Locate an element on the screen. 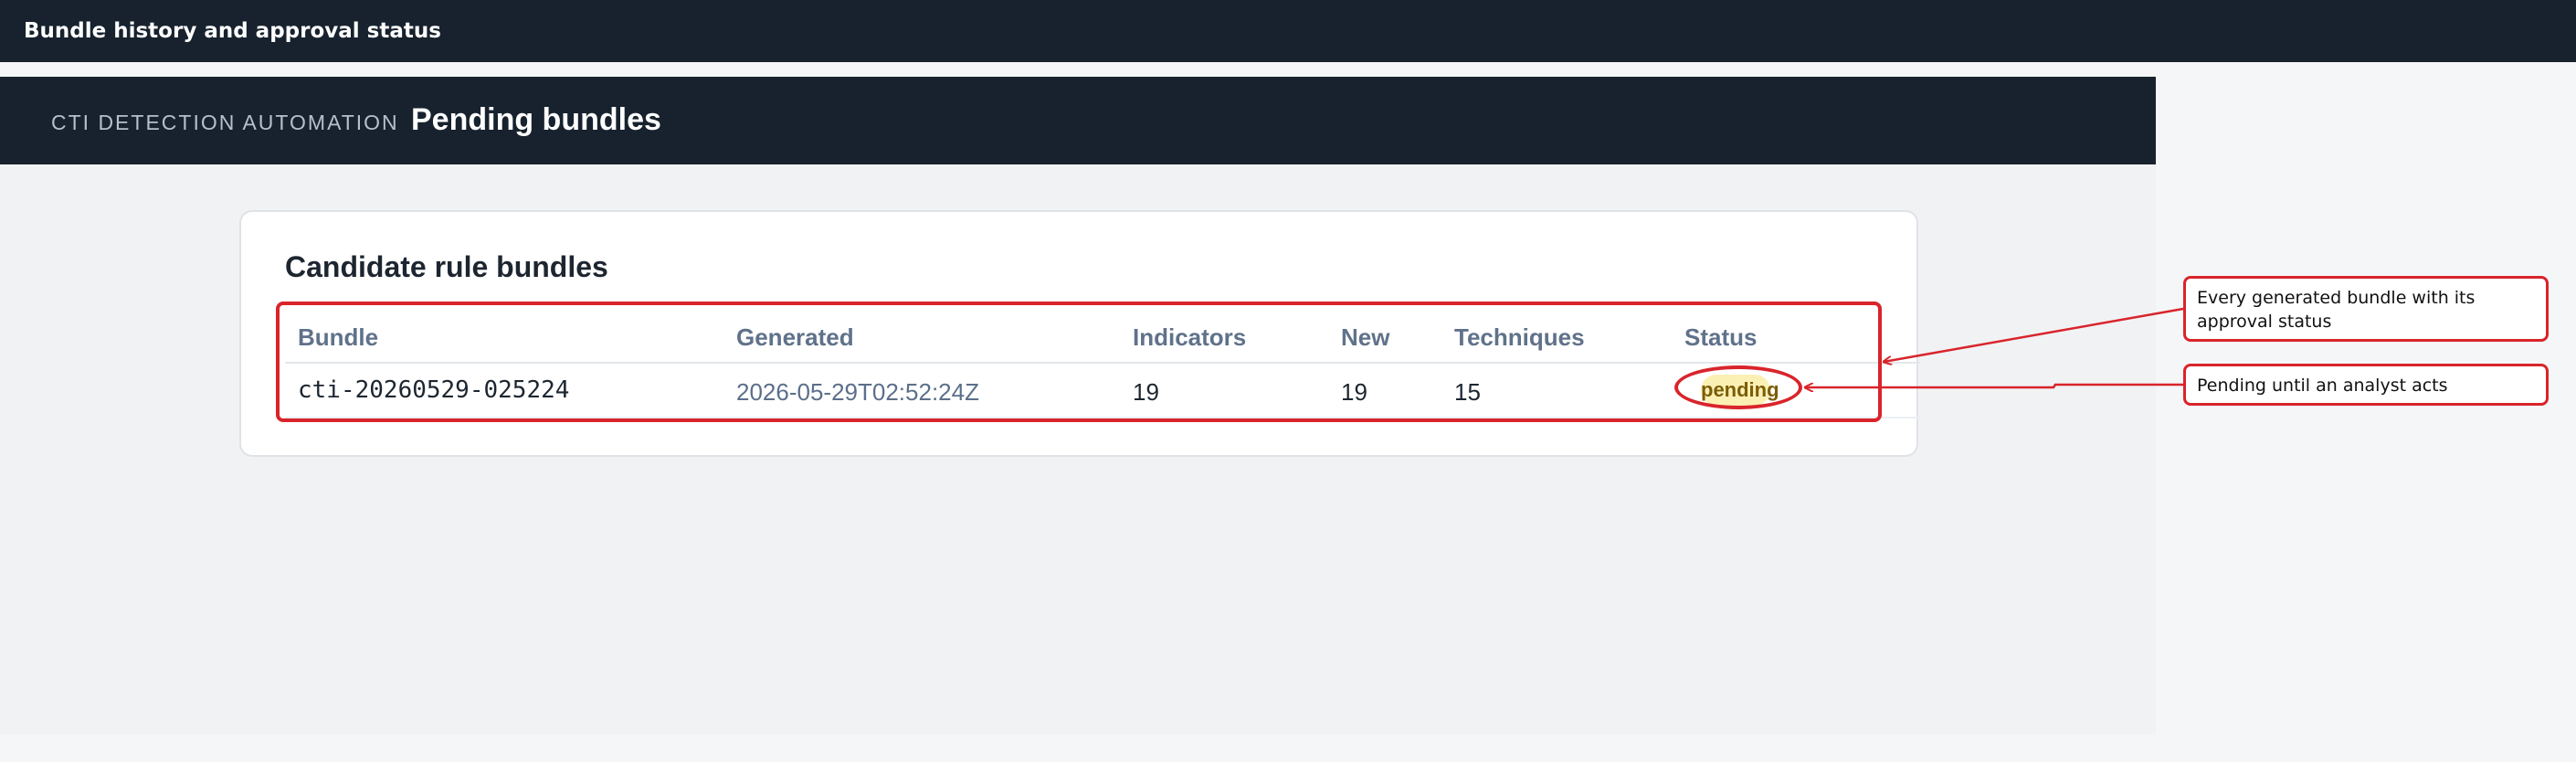  page-title: Pending bundles is located at coordinates (536, 120).